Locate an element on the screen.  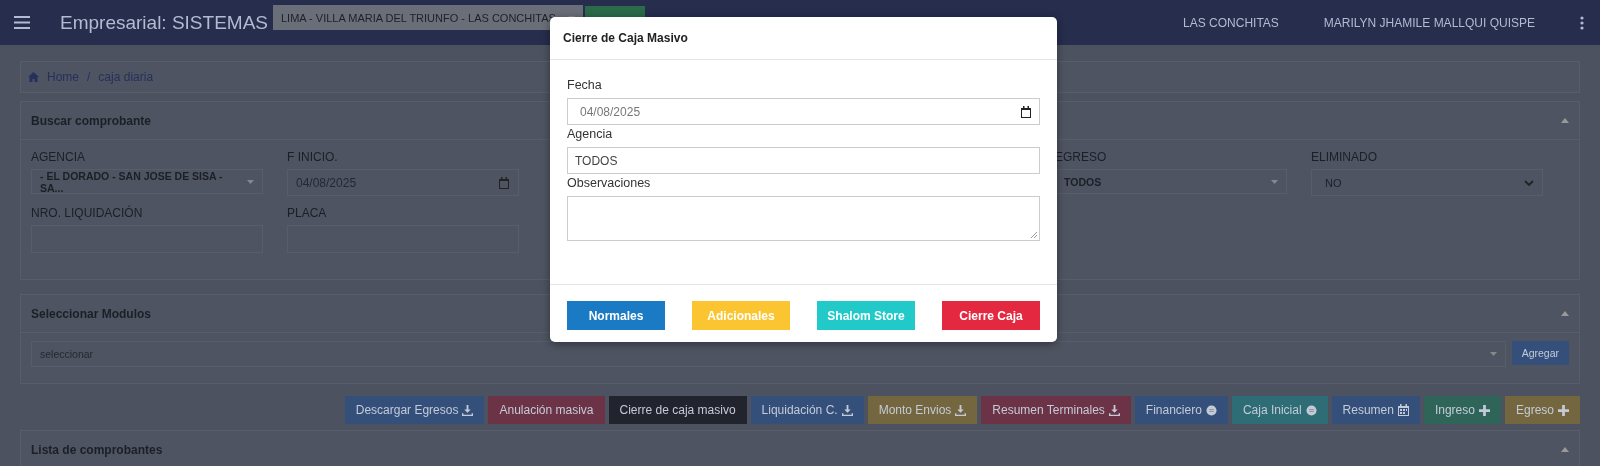
field-label: Observaciones is located at coordinates (609, 183).